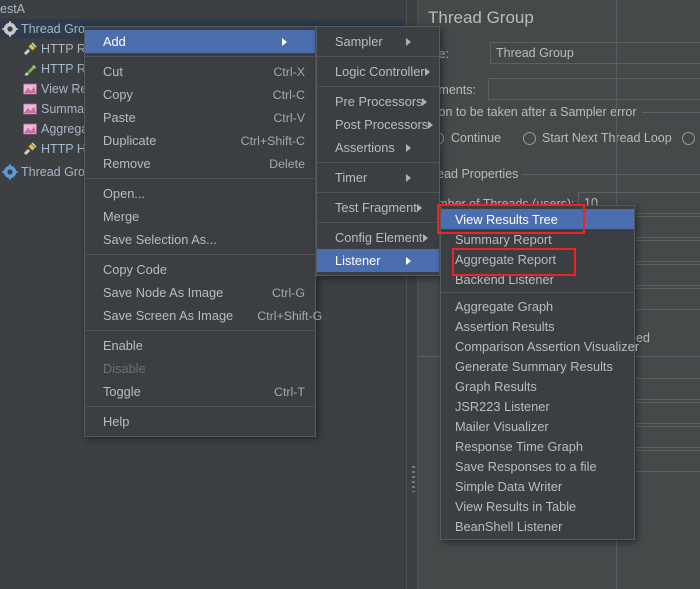  What do you see at coordinates (504, 306) in the screenshot?
I see `listener-submenu-item-label: Aggregate Graph` at bounding box center [504, 306].